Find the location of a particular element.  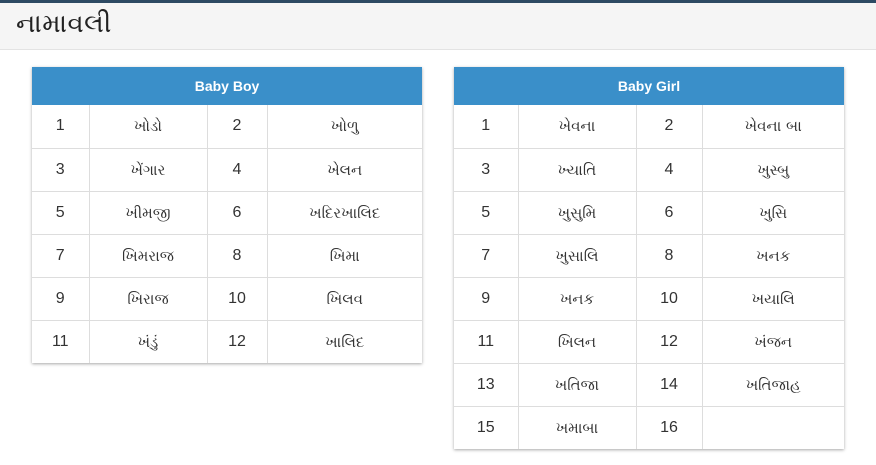

table-row: 7 ખિમરાજ 8 ખિમા is located at coordinates (227, 255).